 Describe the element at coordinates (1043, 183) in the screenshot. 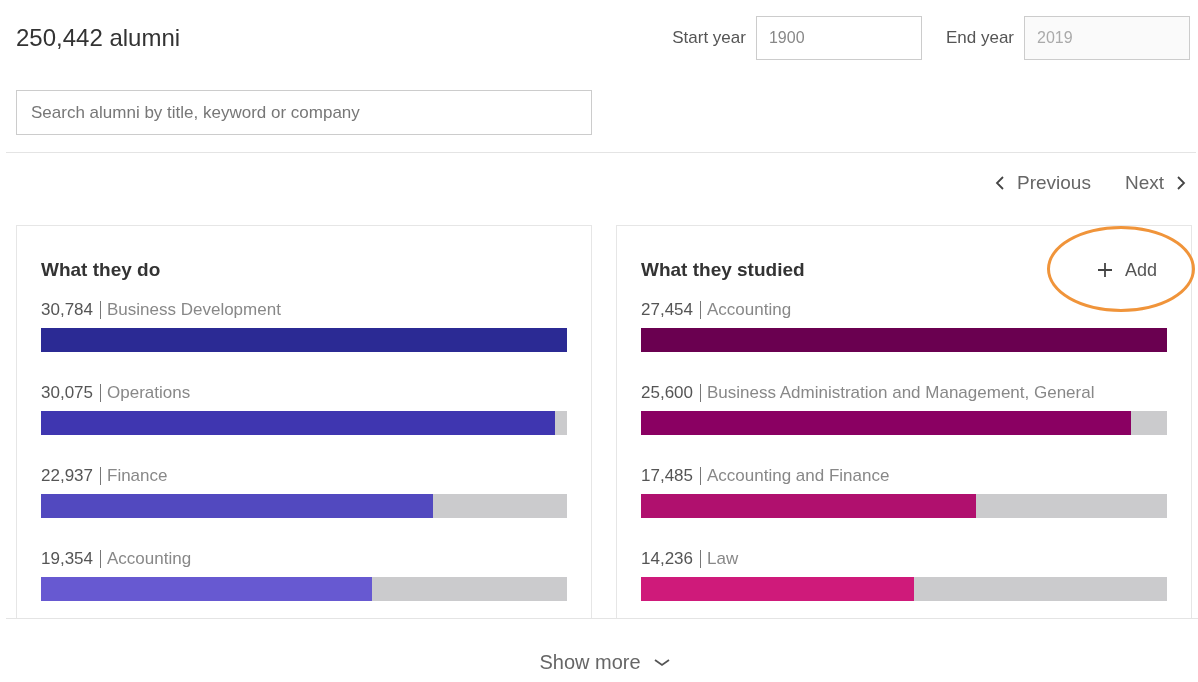

I see `previous-link: Previous` at that location.